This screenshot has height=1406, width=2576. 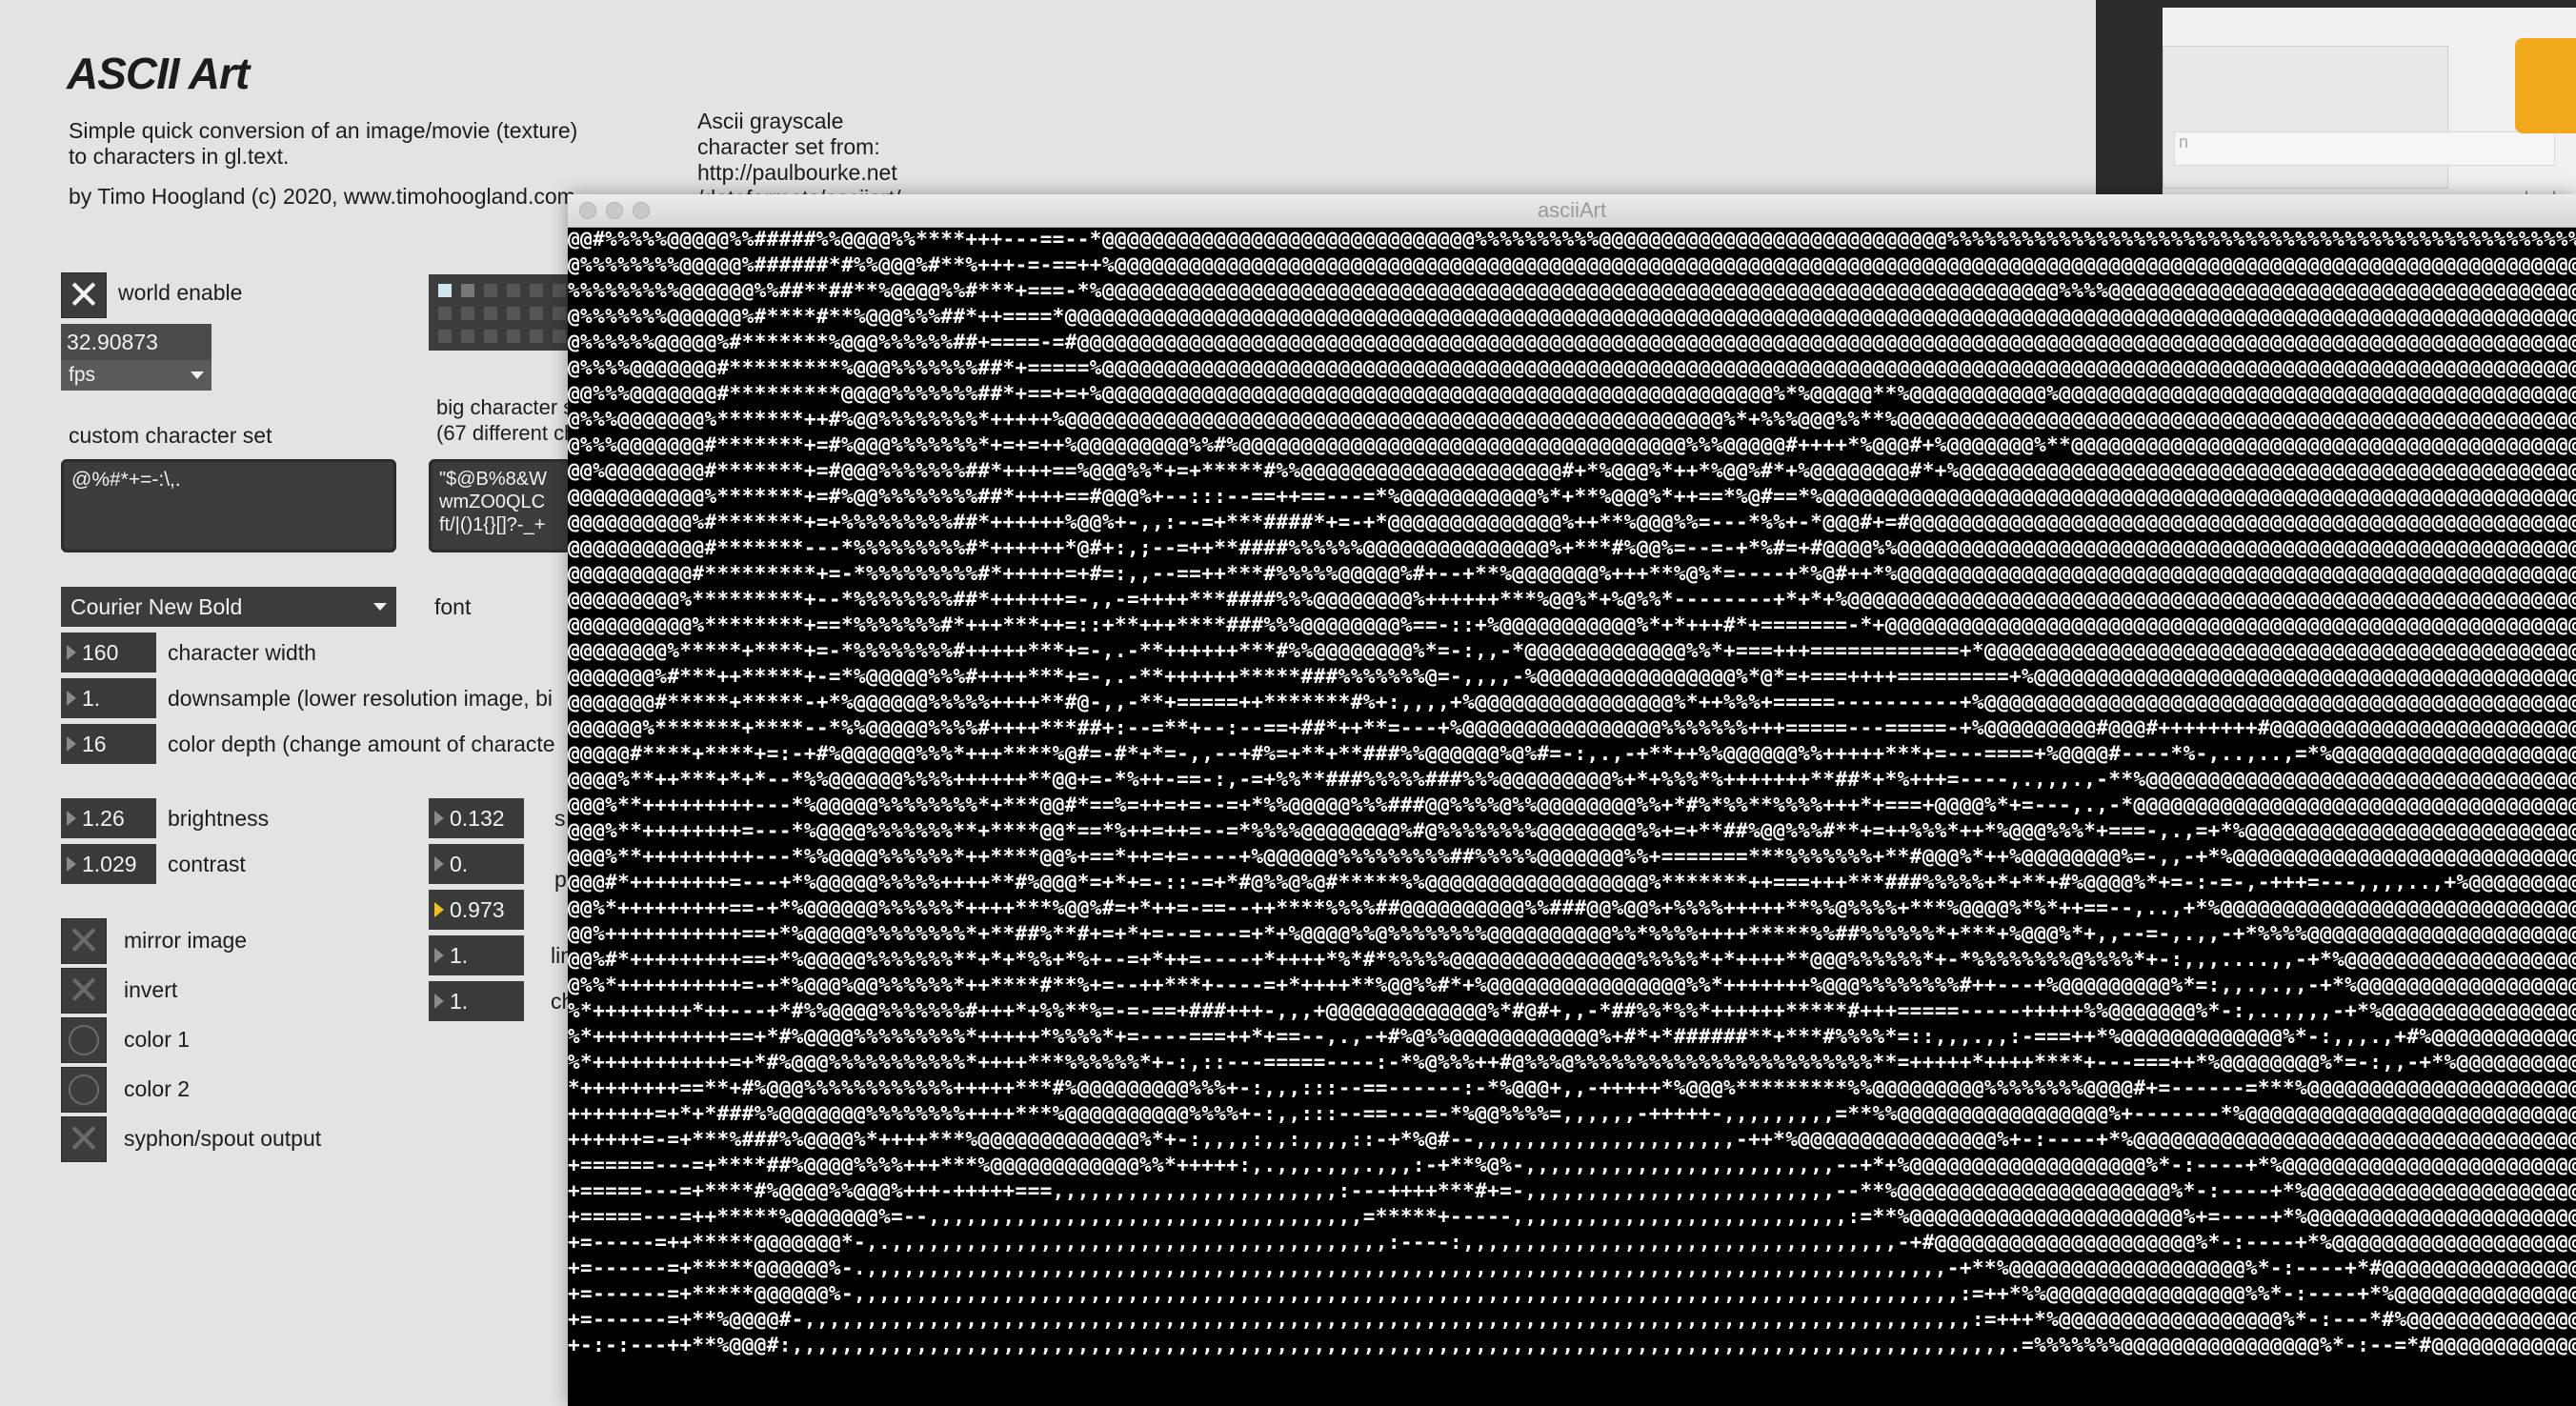 I want to click on mirror-image-toggle: ✕, so click(x=84, y=941).